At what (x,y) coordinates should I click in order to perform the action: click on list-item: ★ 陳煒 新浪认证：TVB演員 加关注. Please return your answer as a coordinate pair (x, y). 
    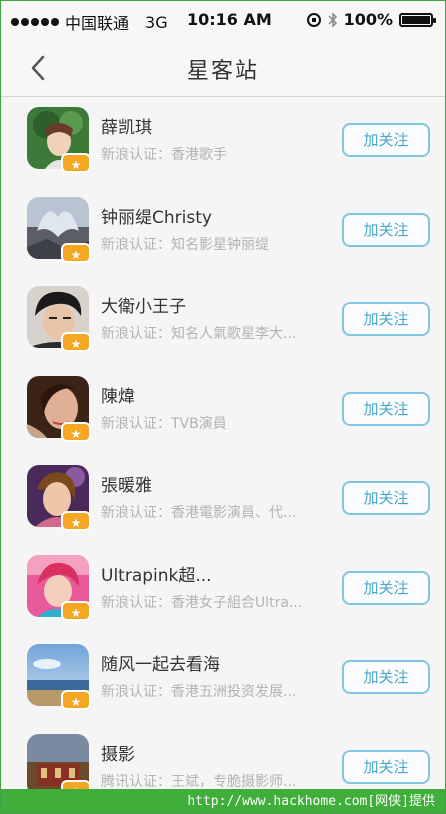
    Looking at the image, I should click on (223, 411).